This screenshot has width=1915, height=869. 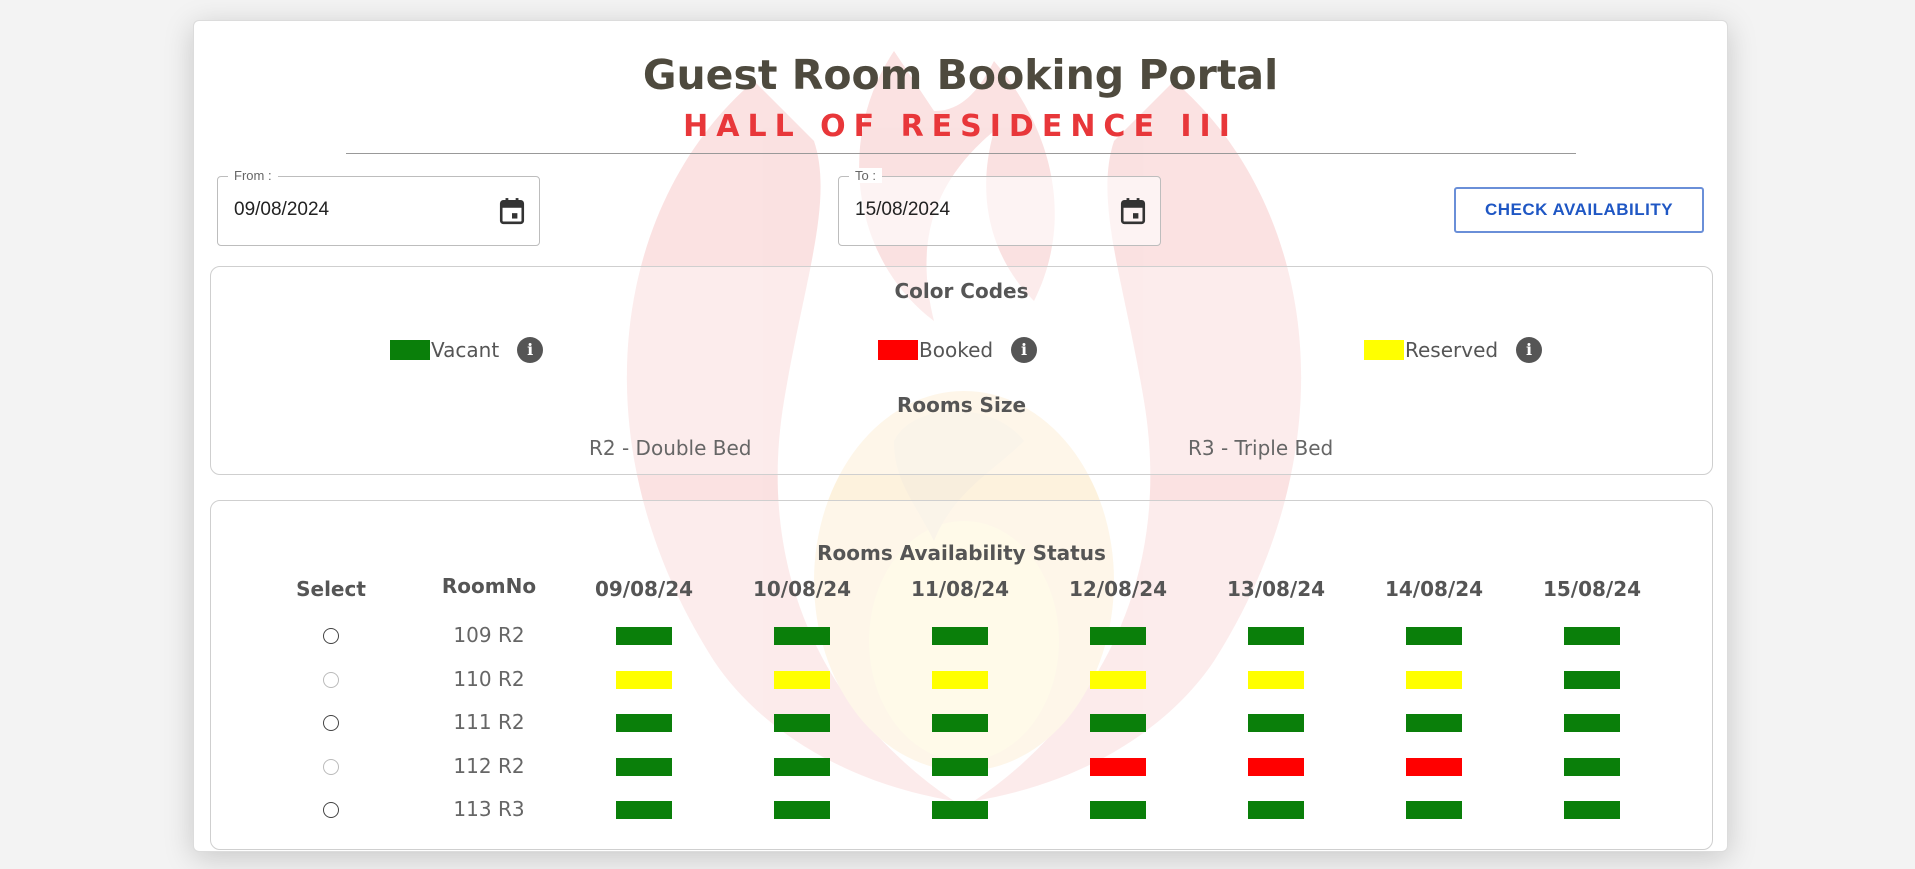 I want to click on date-column-header: 11/08/24, so click(x=960, y=589).